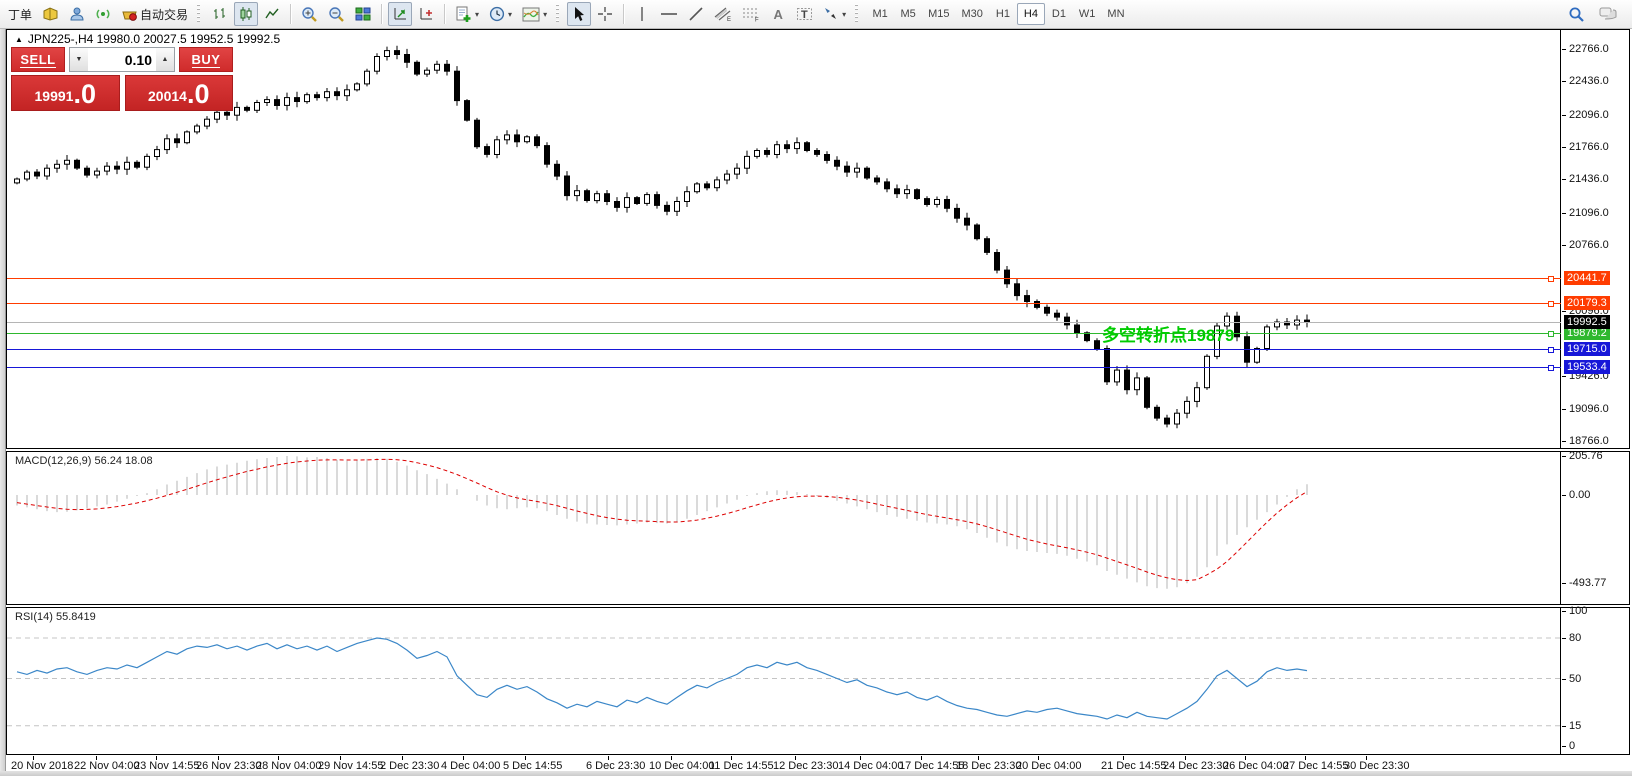 Image resolution: width=1632 pixels, height=776 pixels. Describe the element at coordinates (38, 59) in the screenshot. I see `sell-button: SELL` at that location.